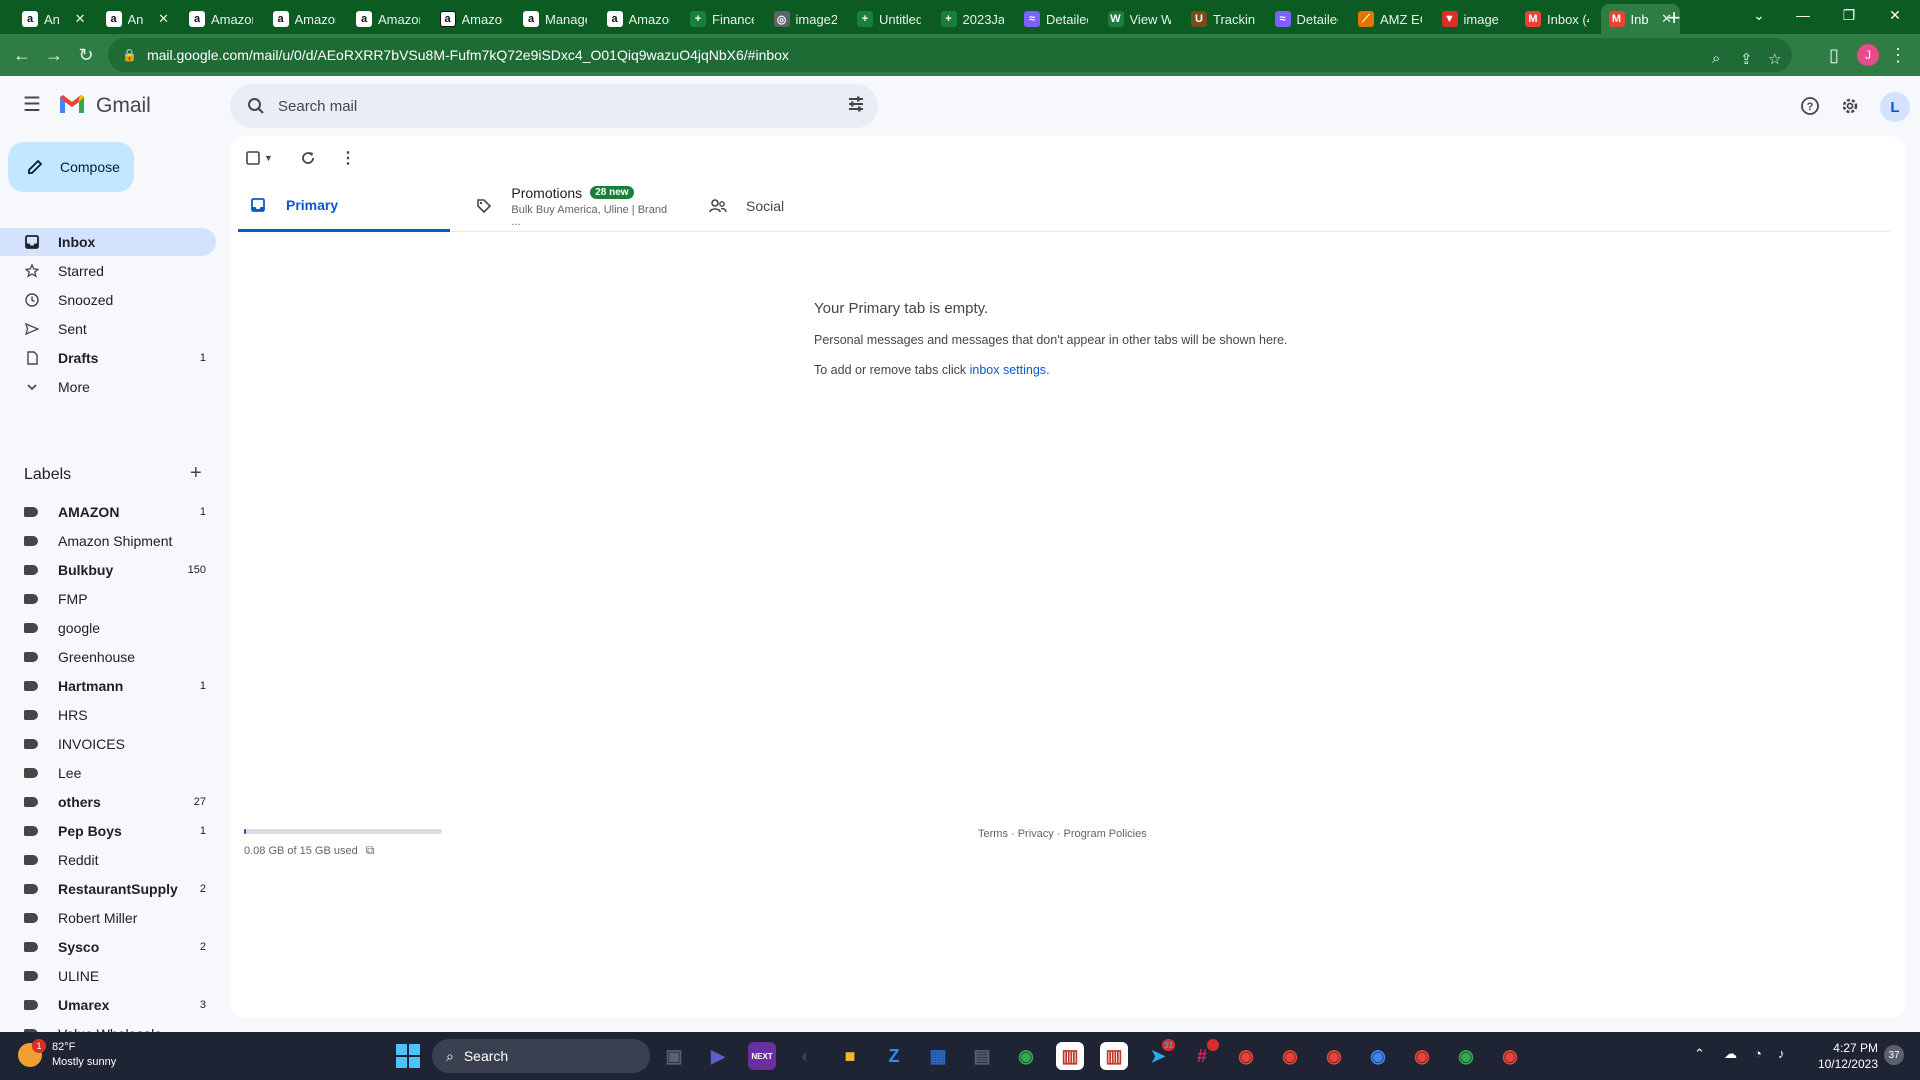 The width and height of the screenshot is (1920, 1080). Describe the element at coordinates (1849, 15) in the screenshot. I see `restore-button: ❐` at that location.